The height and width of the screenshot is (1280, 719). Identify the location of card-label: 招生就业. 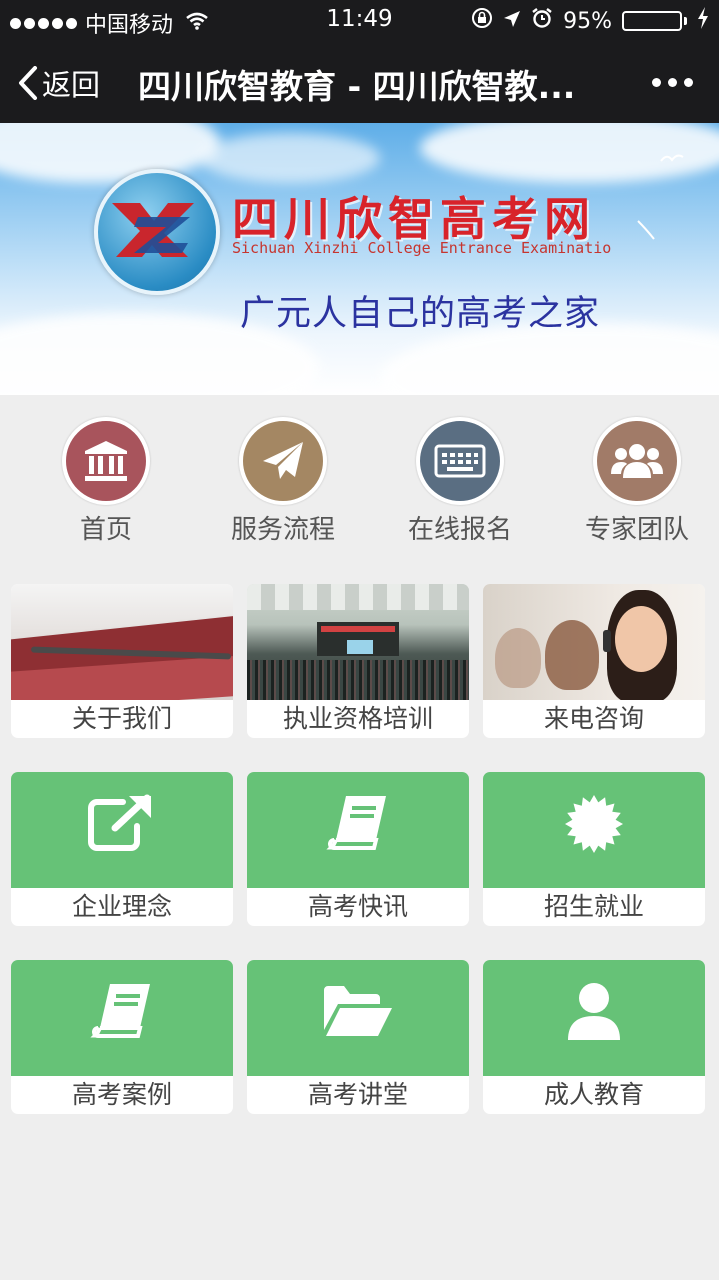
(593, 906).